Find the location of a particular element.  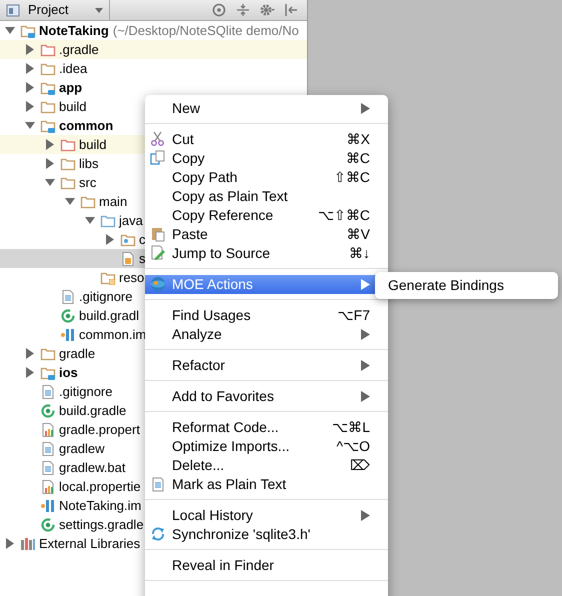

shortcut-text: ⌘X is located at coordinates (358, 139).